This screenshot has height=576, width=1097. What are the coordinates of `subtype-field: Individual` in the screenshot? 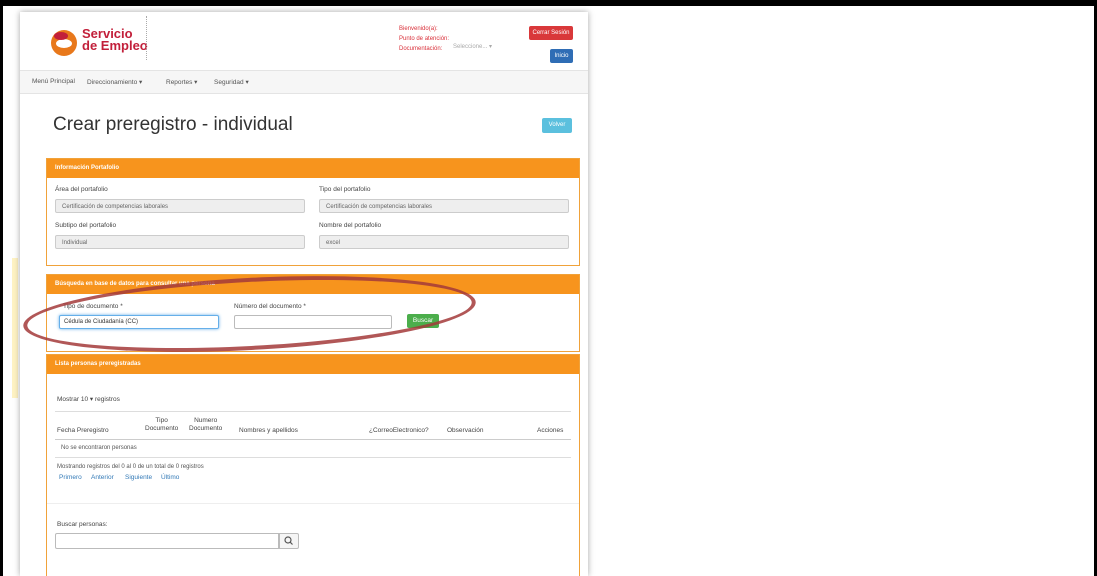 It's located at (180, 242).